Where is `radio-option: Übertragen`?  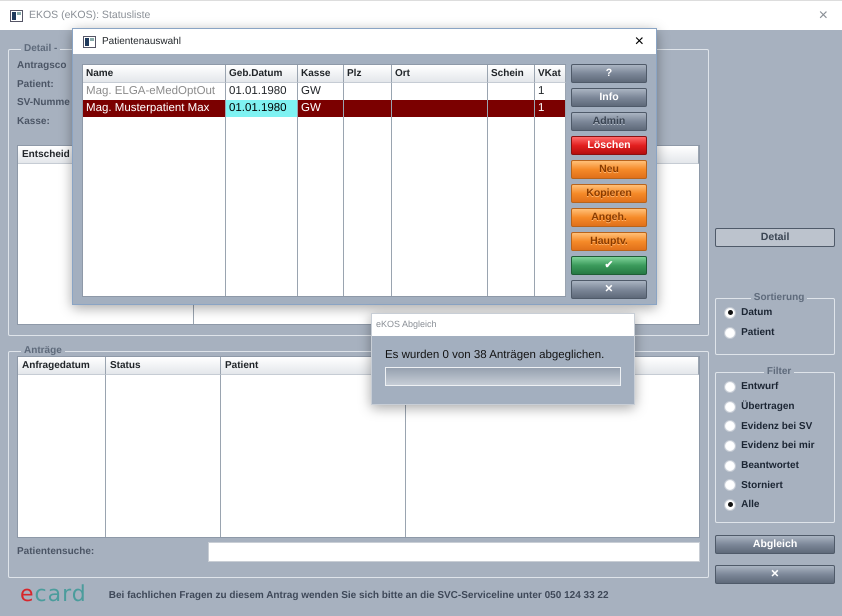 radio-option: Übertragen is located at coordinates (779, 406).